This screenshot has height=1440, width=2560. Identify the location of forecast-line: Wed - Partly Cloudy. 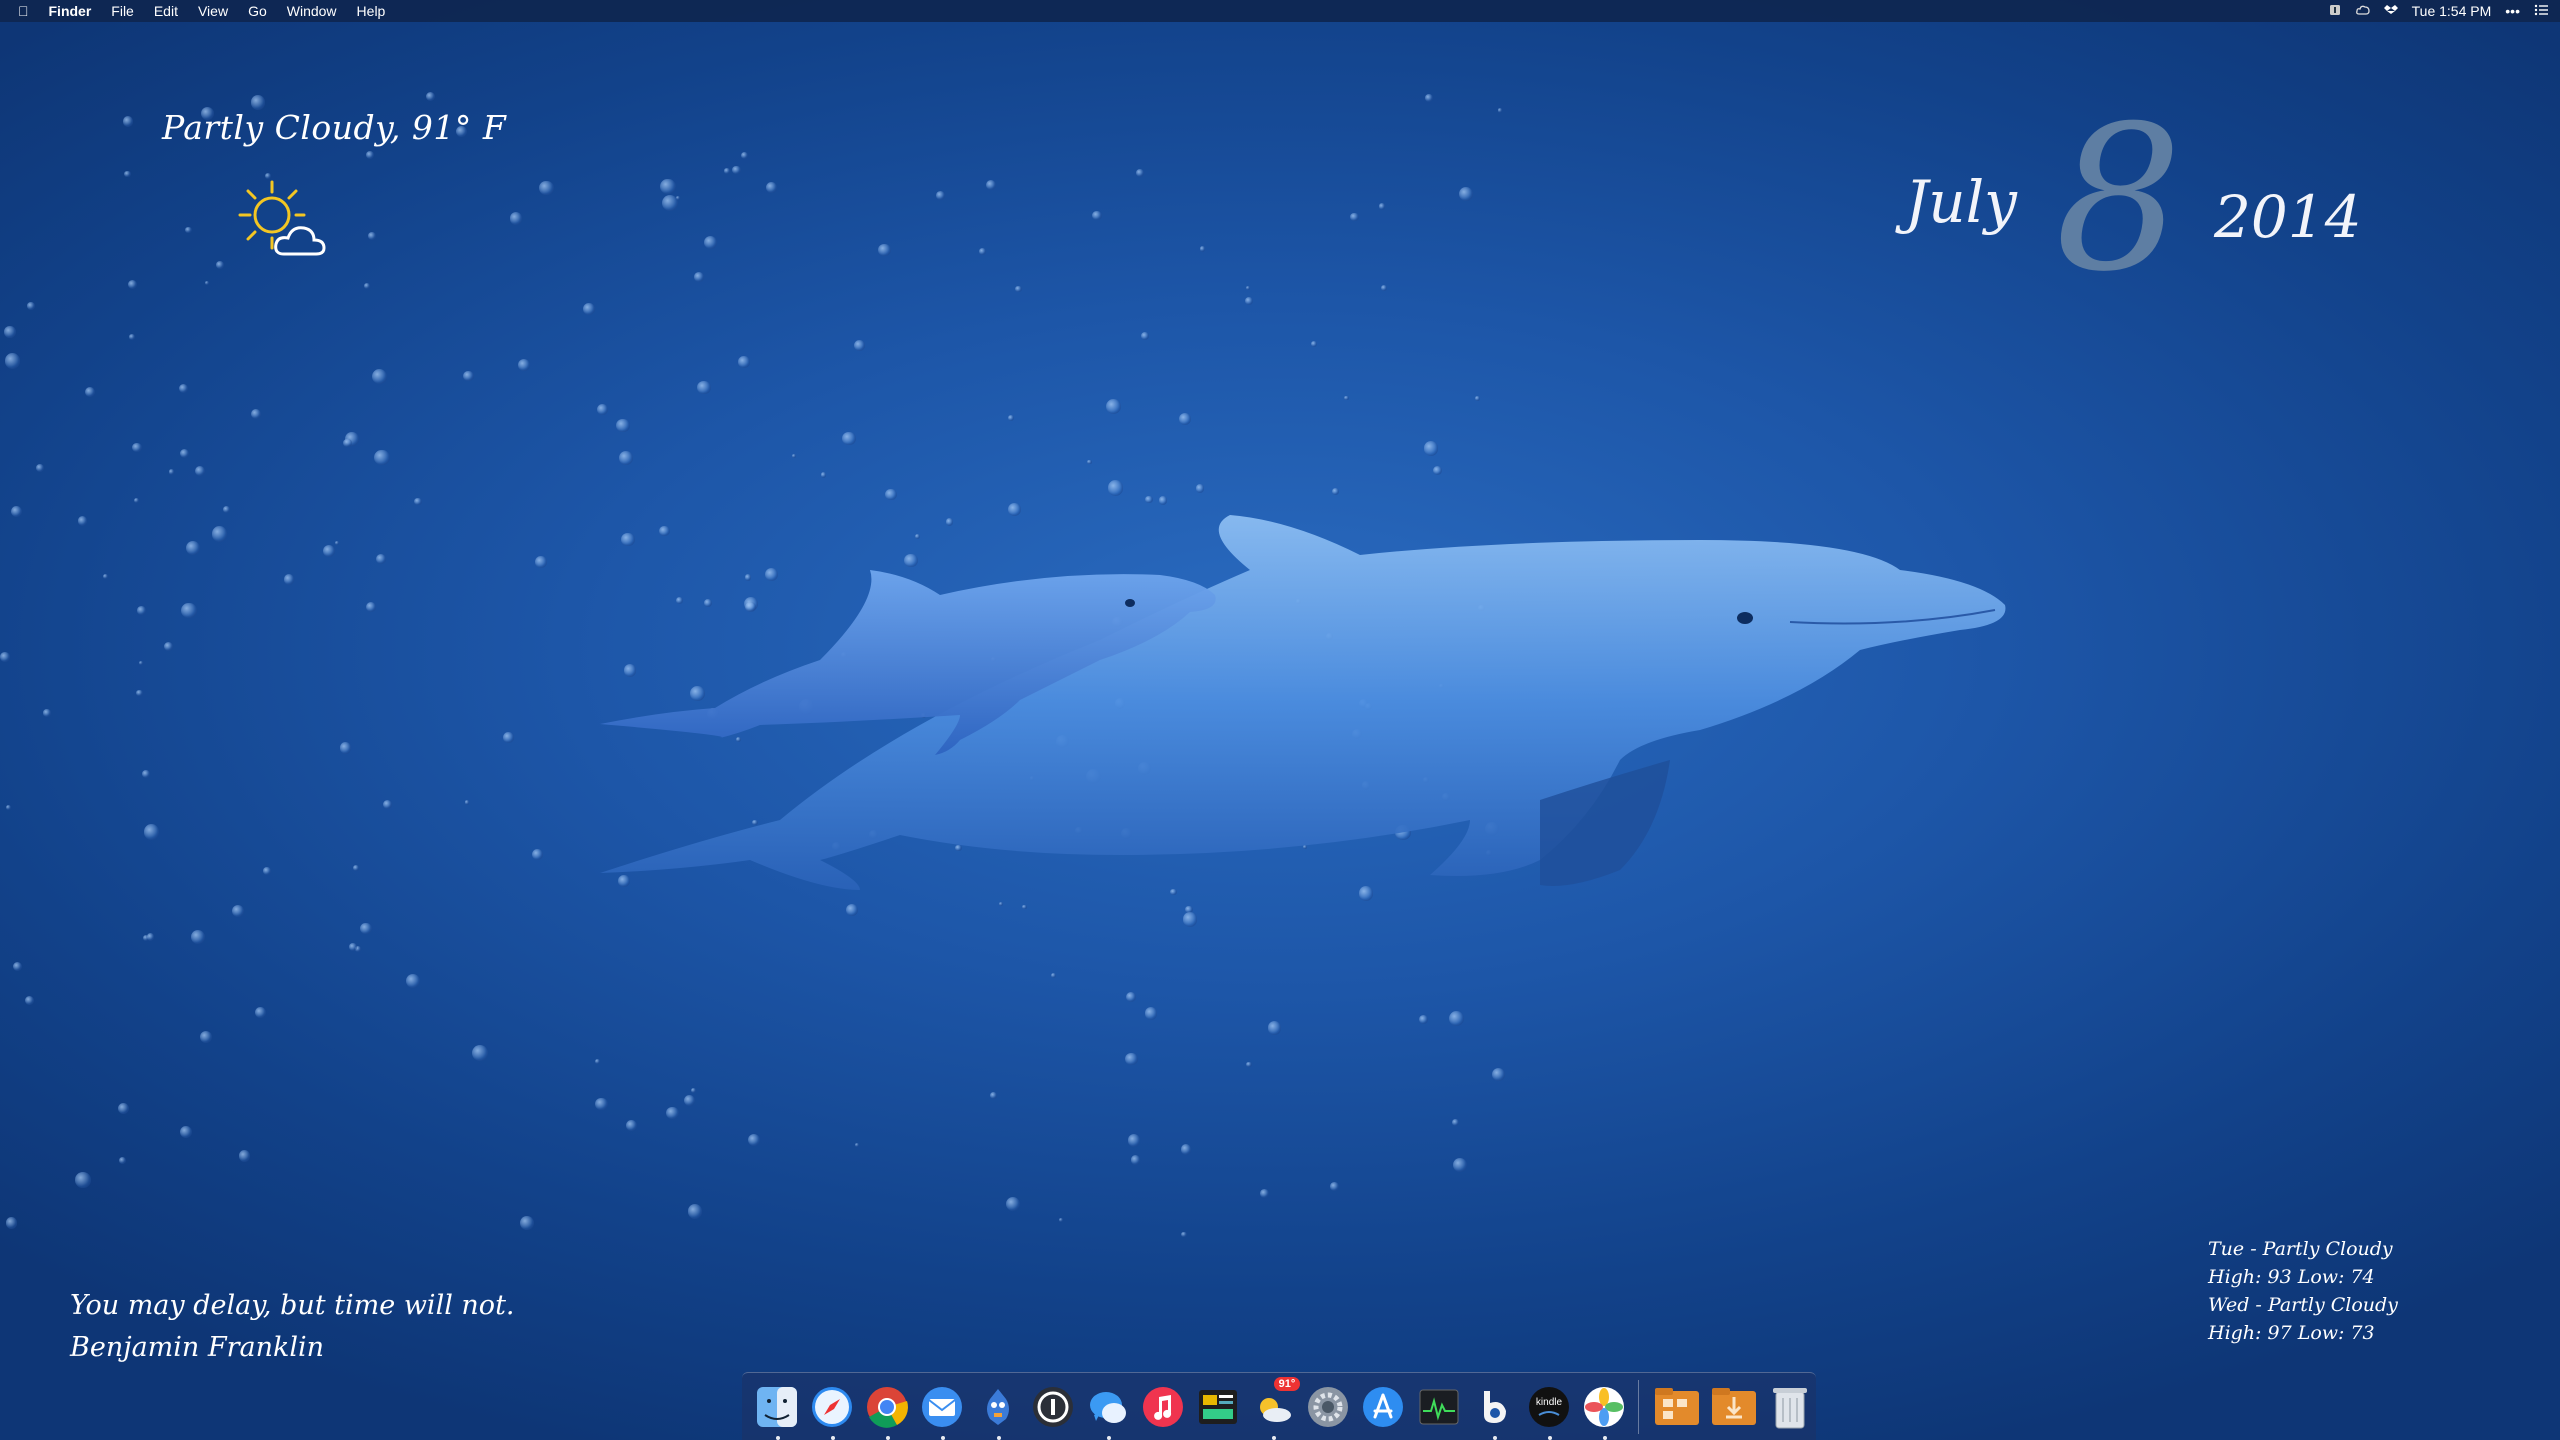
(2303, 1305).